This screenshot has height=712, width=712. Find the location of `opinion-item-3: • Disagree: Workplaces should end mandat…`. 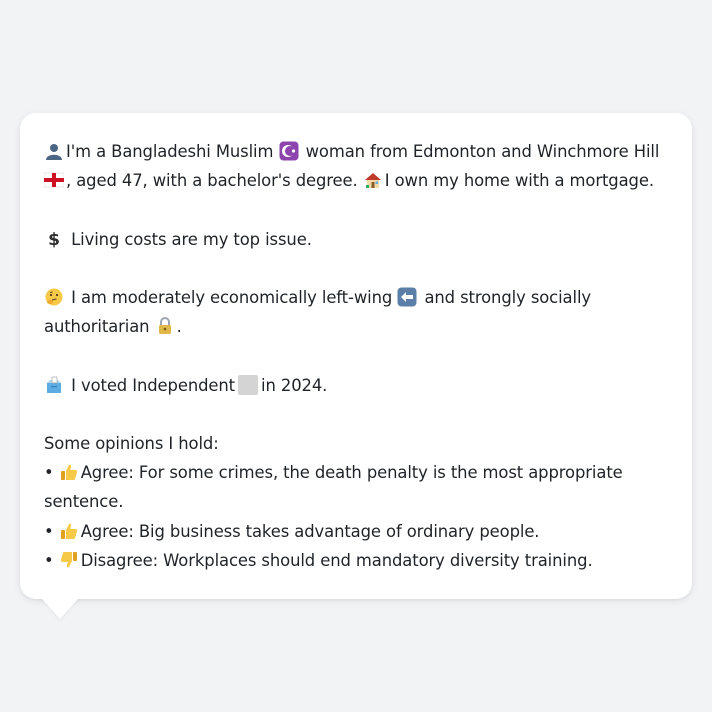

opinion-item-3: • Disagree: Workplaces should end mandat… is located at coordinates (318, 560).